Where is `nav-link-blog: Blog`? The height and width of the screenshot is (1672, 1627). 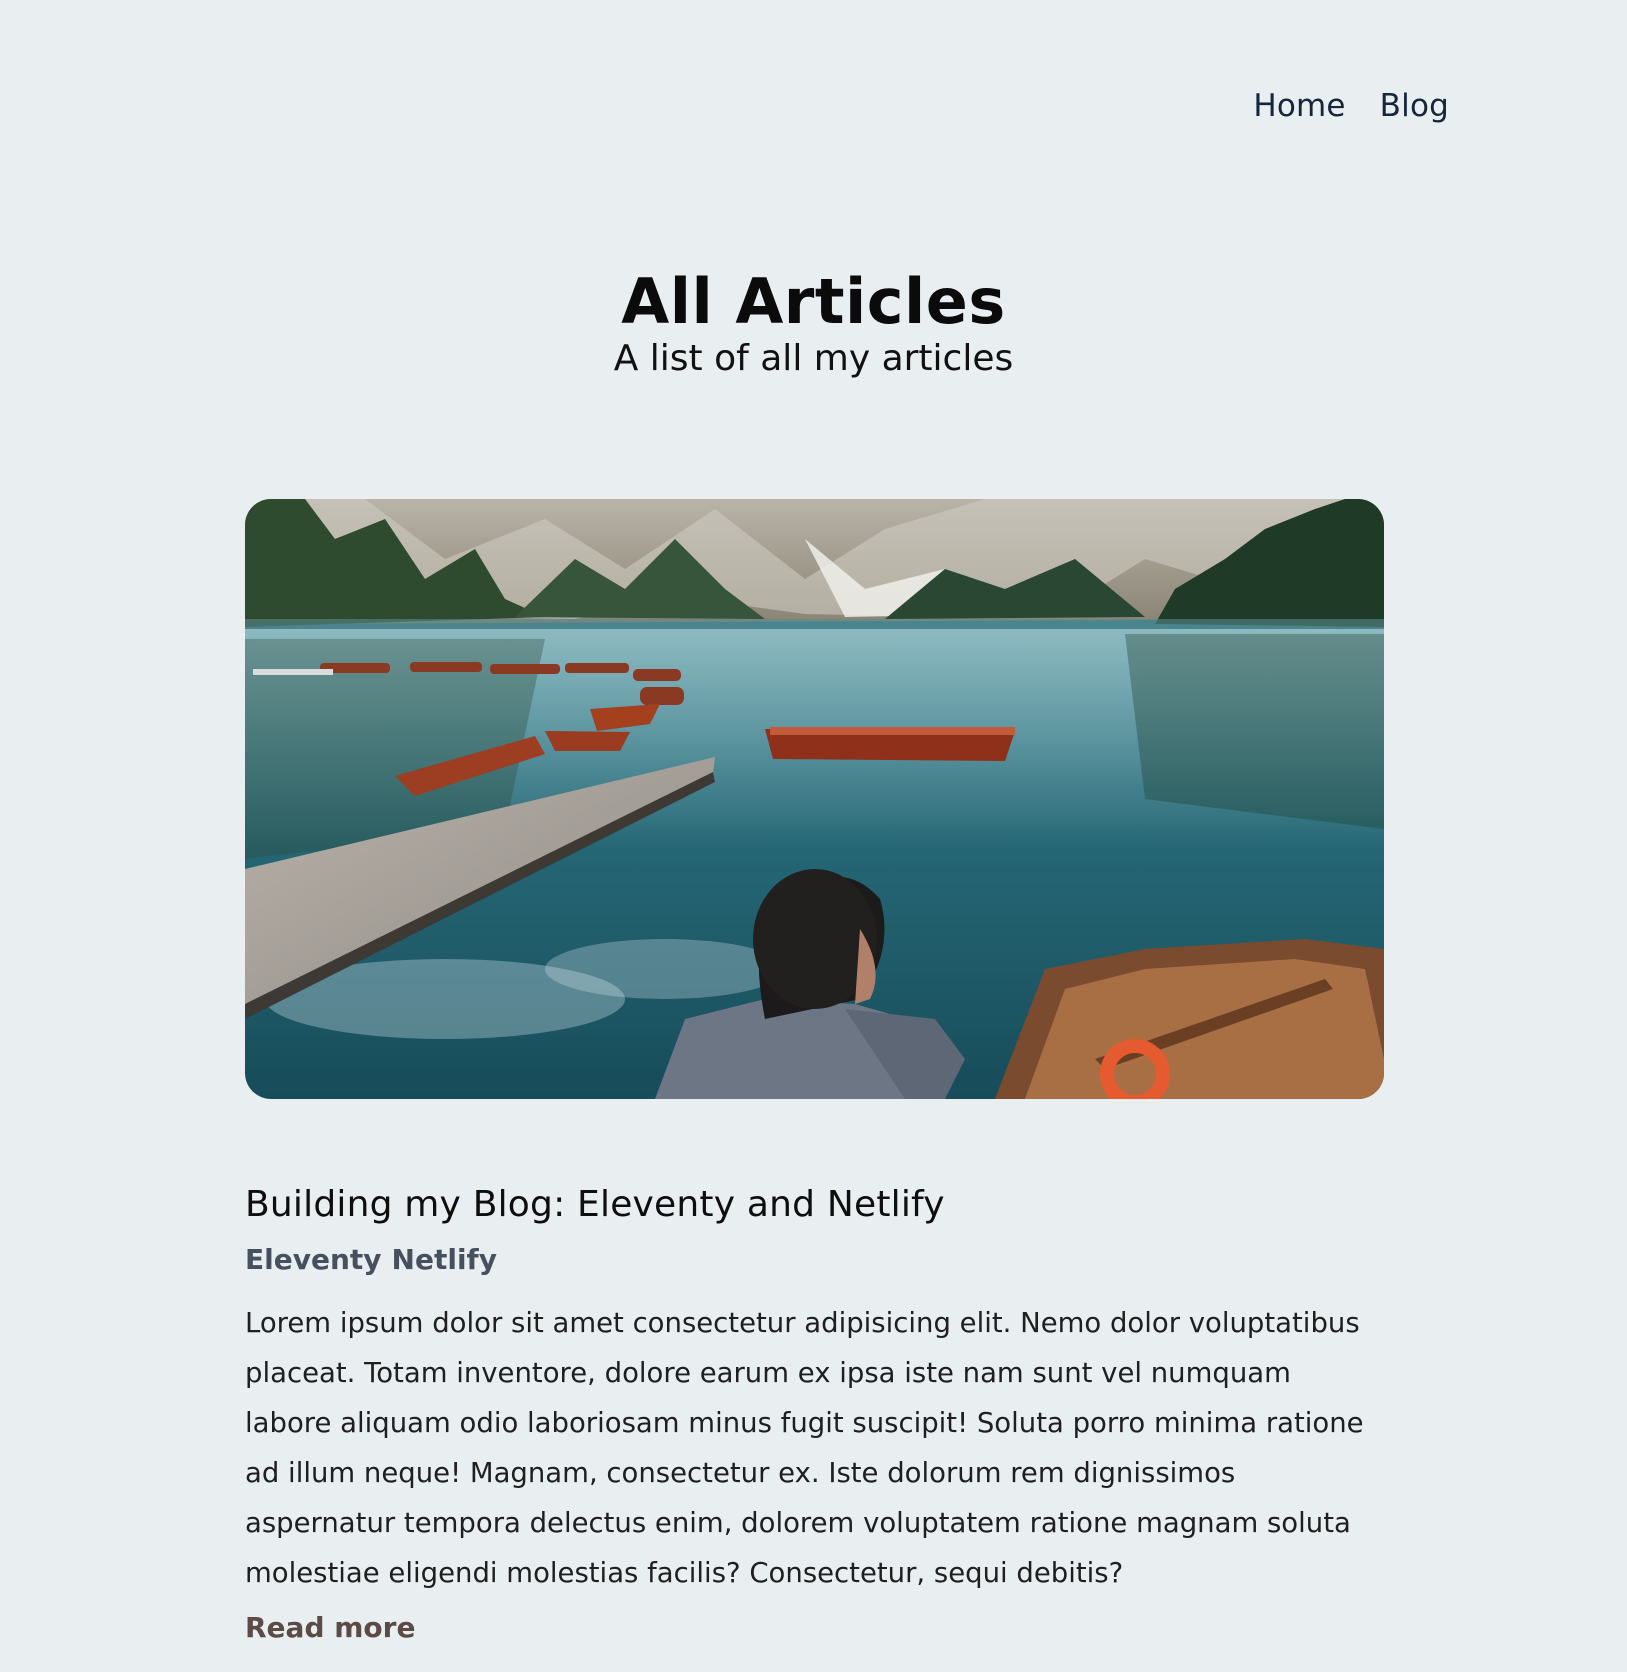 nav-link-blog: Blog is located at coordinates (1414, 106).